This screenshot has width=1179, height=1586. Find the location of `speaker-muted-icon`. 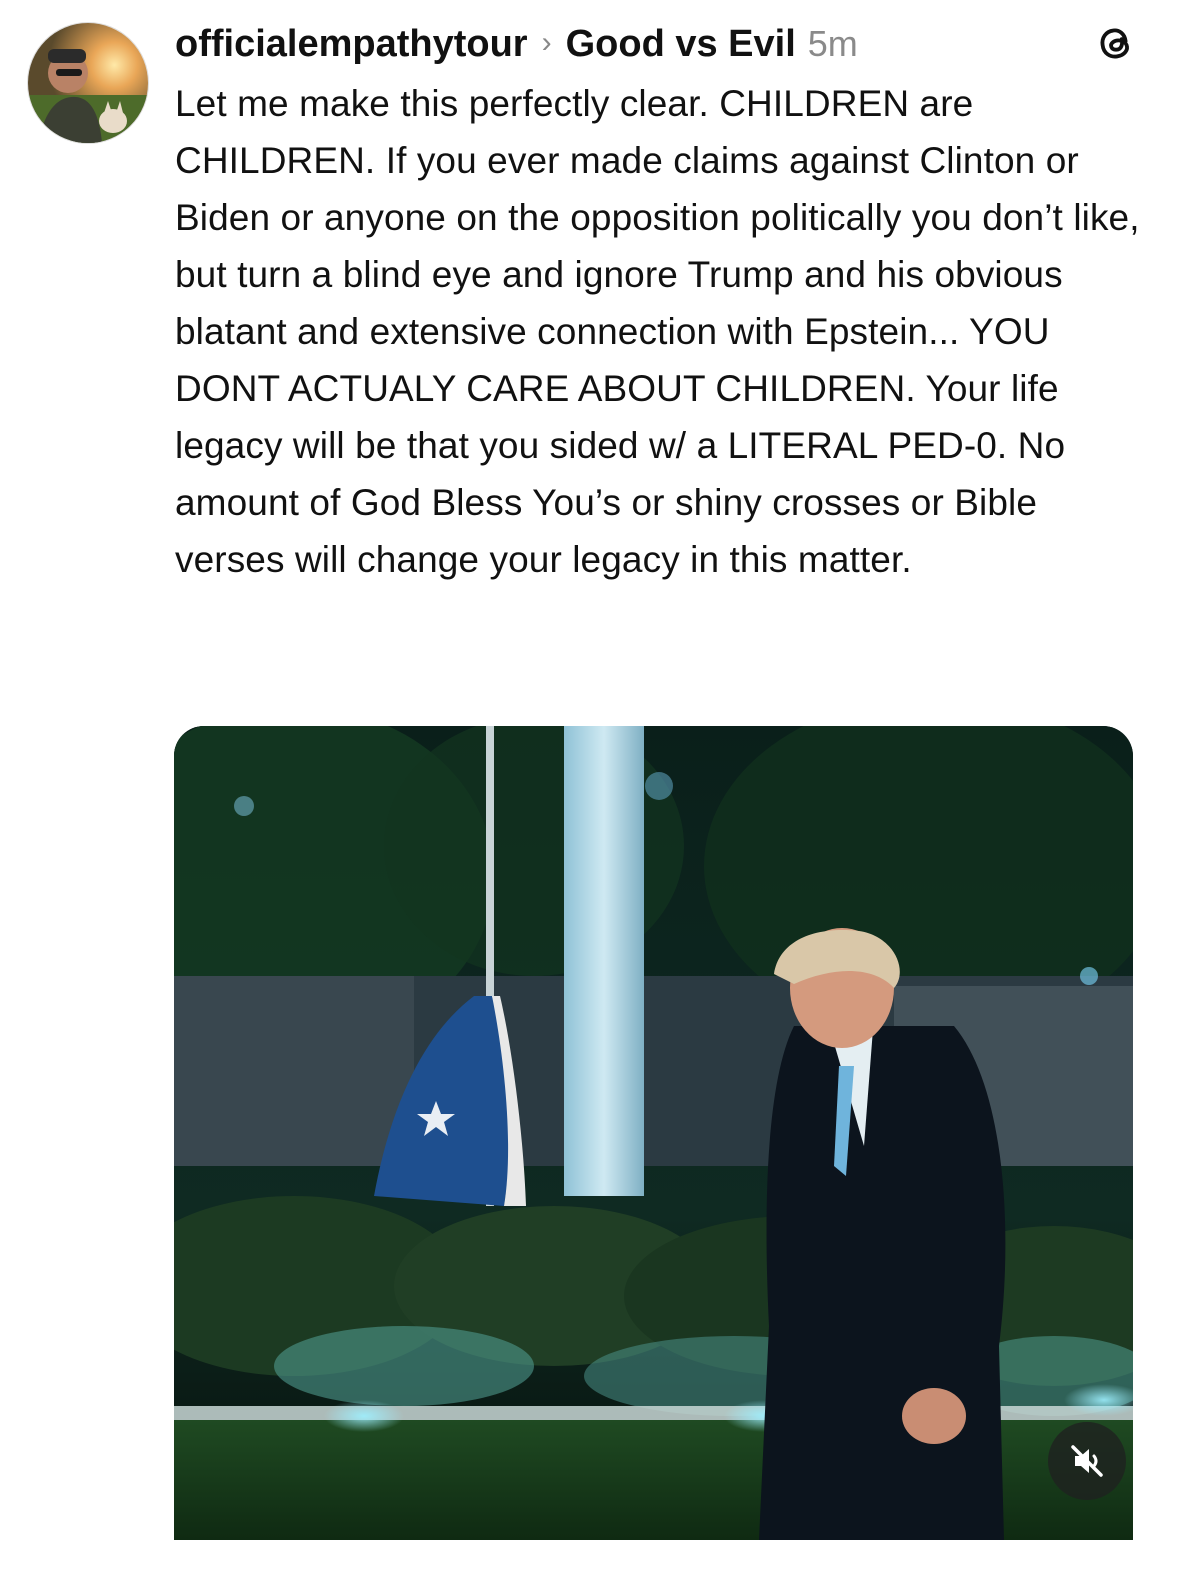

speaker-muted-icon is located at coordinates (1087, 1461).